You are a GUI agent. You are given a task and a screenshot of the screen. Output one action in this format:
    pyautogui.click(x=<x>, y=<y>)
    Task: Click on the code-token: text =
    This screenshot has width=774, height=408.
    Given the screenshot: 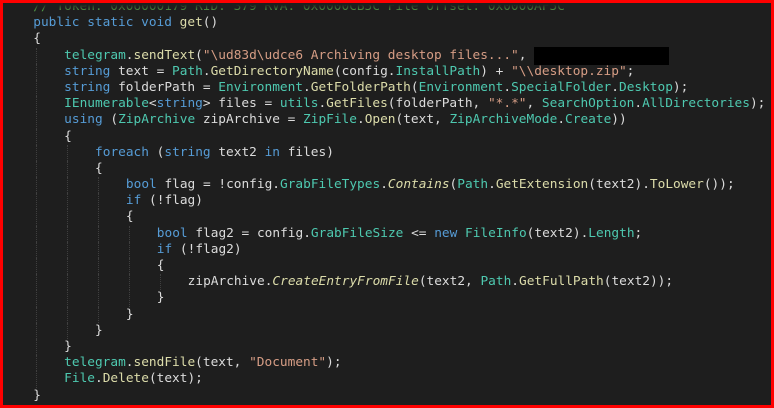 What is the action you would take?
    pyautogui.click(x=145, y=71)
    